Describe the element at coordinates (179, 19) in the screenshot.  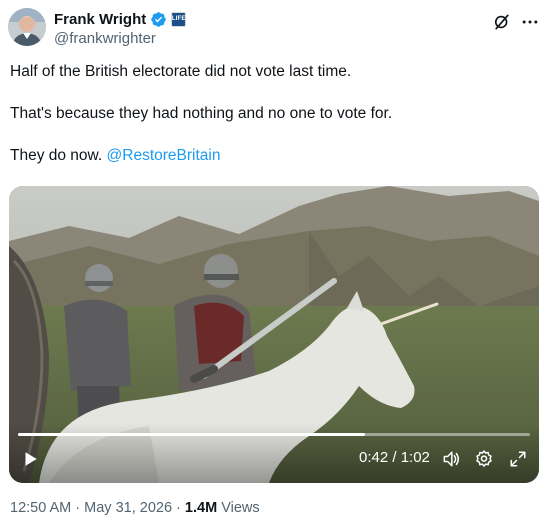
I see `affiliate-badge: LIFE` at that location.